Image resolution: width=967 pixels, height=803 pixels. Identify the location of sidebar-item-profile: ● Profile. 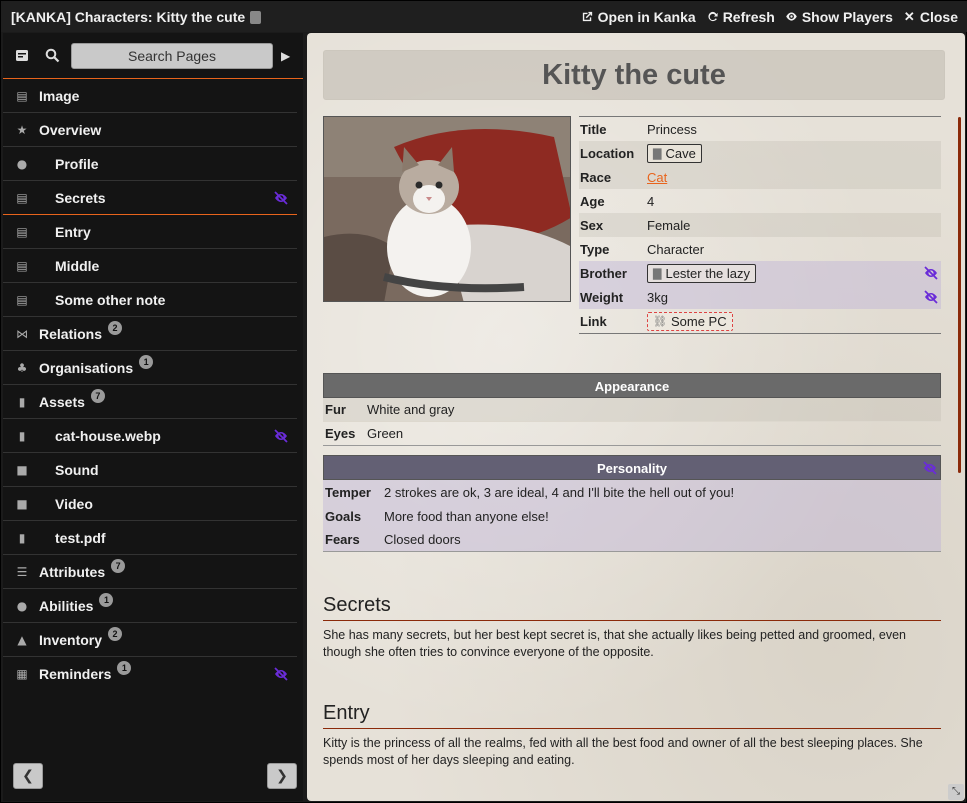
(150, 164).